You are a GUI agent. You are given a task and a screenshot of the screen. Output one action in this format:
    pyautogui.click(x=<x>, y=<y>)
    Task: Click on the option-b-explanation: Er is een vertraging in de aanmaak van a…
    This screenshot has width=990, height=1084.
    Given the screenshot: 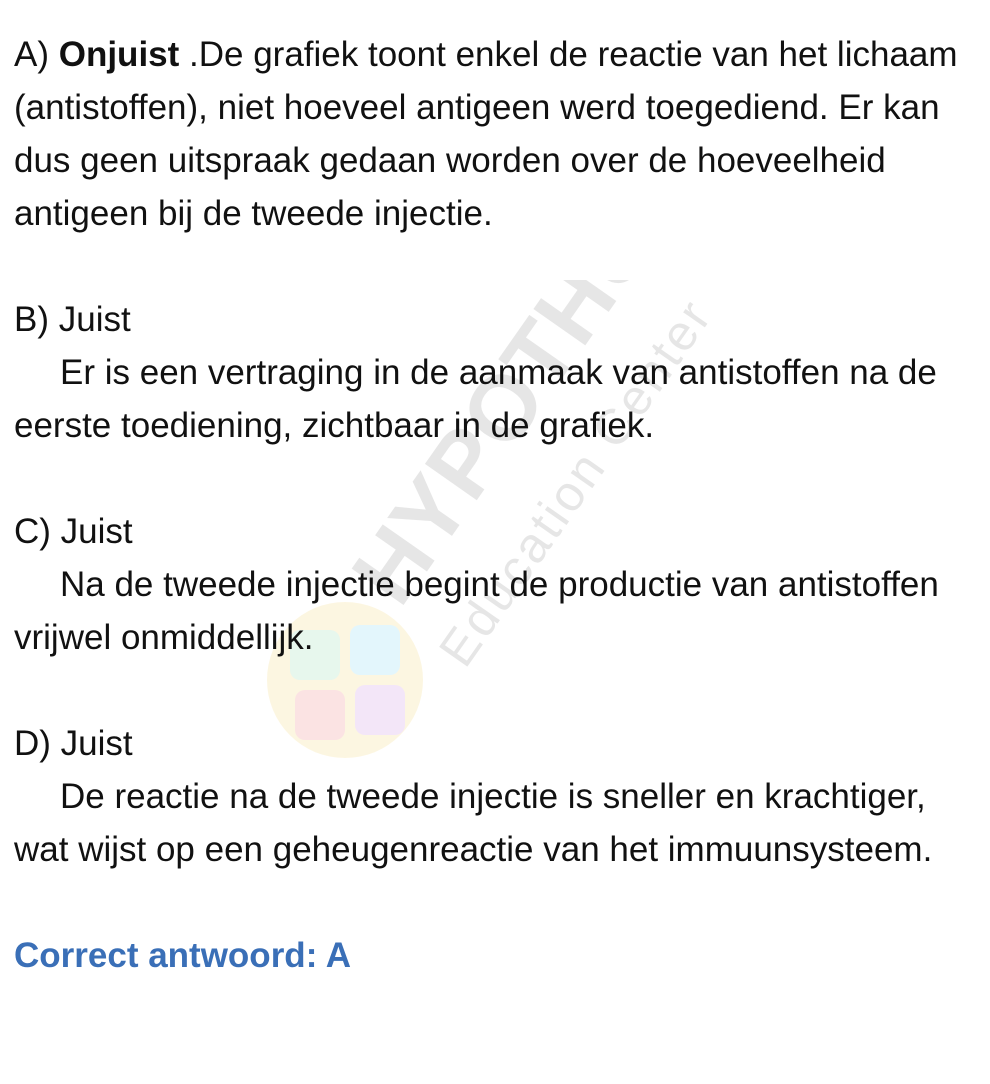 What is the action you would take?
    pyautogui.click(x=494, y=399)
    